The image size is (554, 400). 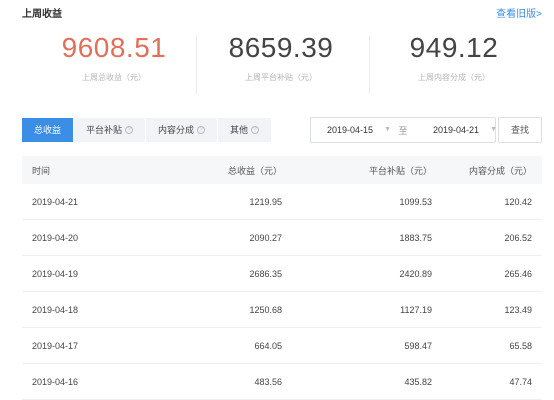 What do you see at coordinates (265, 237) in the screenshot?
I see `cell-total: 2090.27` at bounding box center [265, 237].